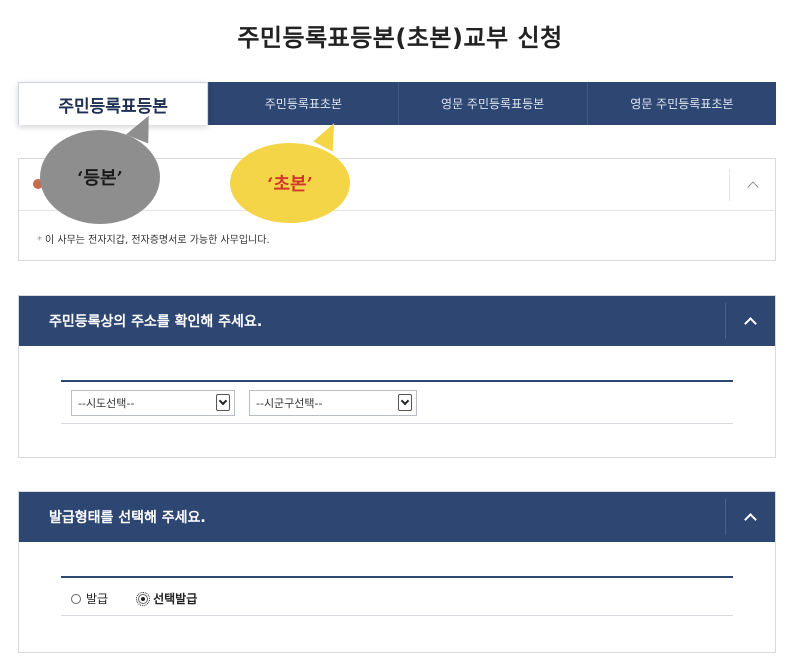 The width and height of the screenshot is (800, 669). I want to click on radio-selective-issue, so click(143, 598).